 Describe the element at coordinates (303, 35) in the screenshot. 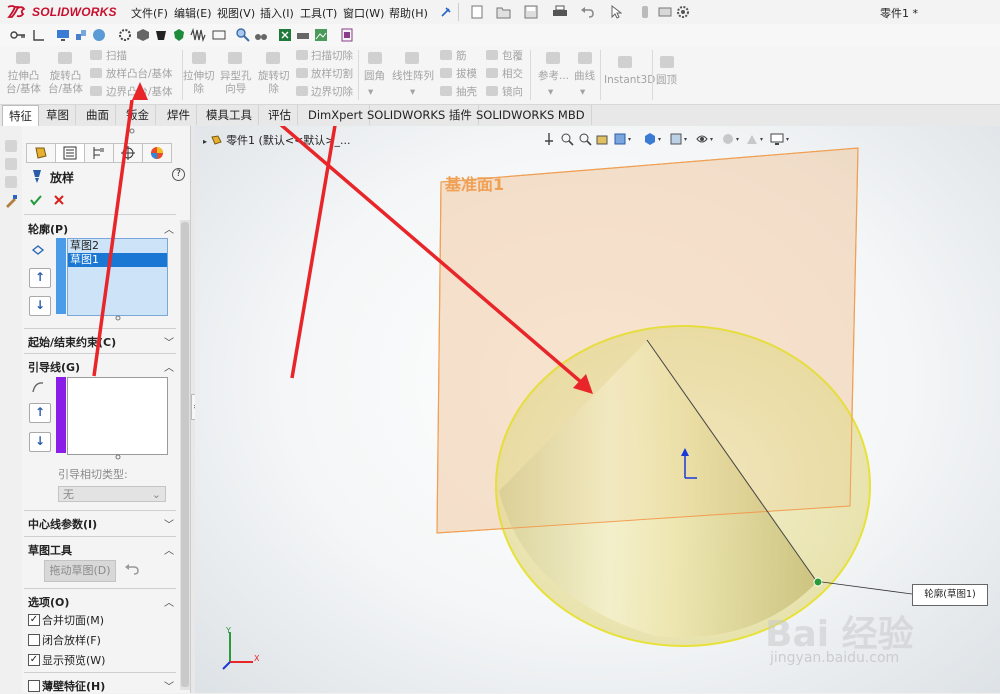

I see `printer-small-icon` at that location.